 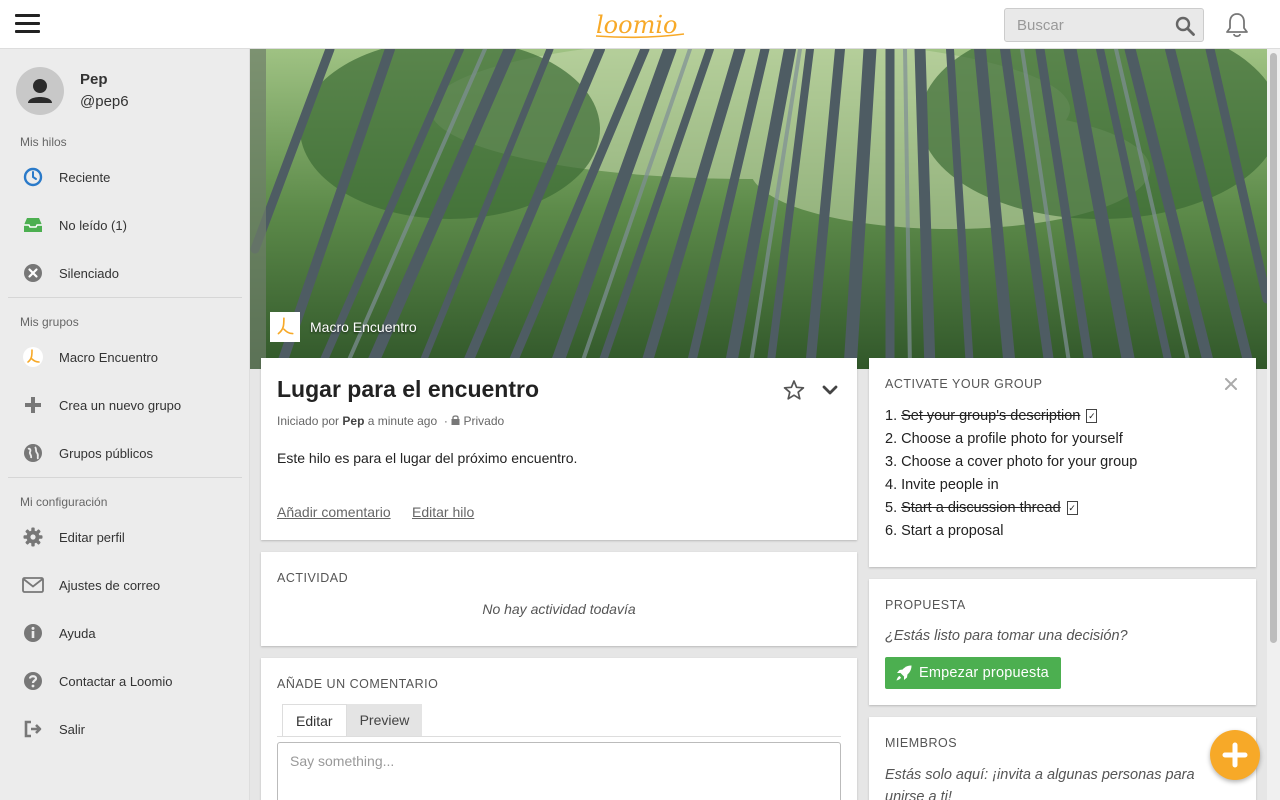 What do you see at coordinates (89, 273) in the screenshot?
I see `sidebar-item-label: Silenciado` at bounding box center [89, 273].